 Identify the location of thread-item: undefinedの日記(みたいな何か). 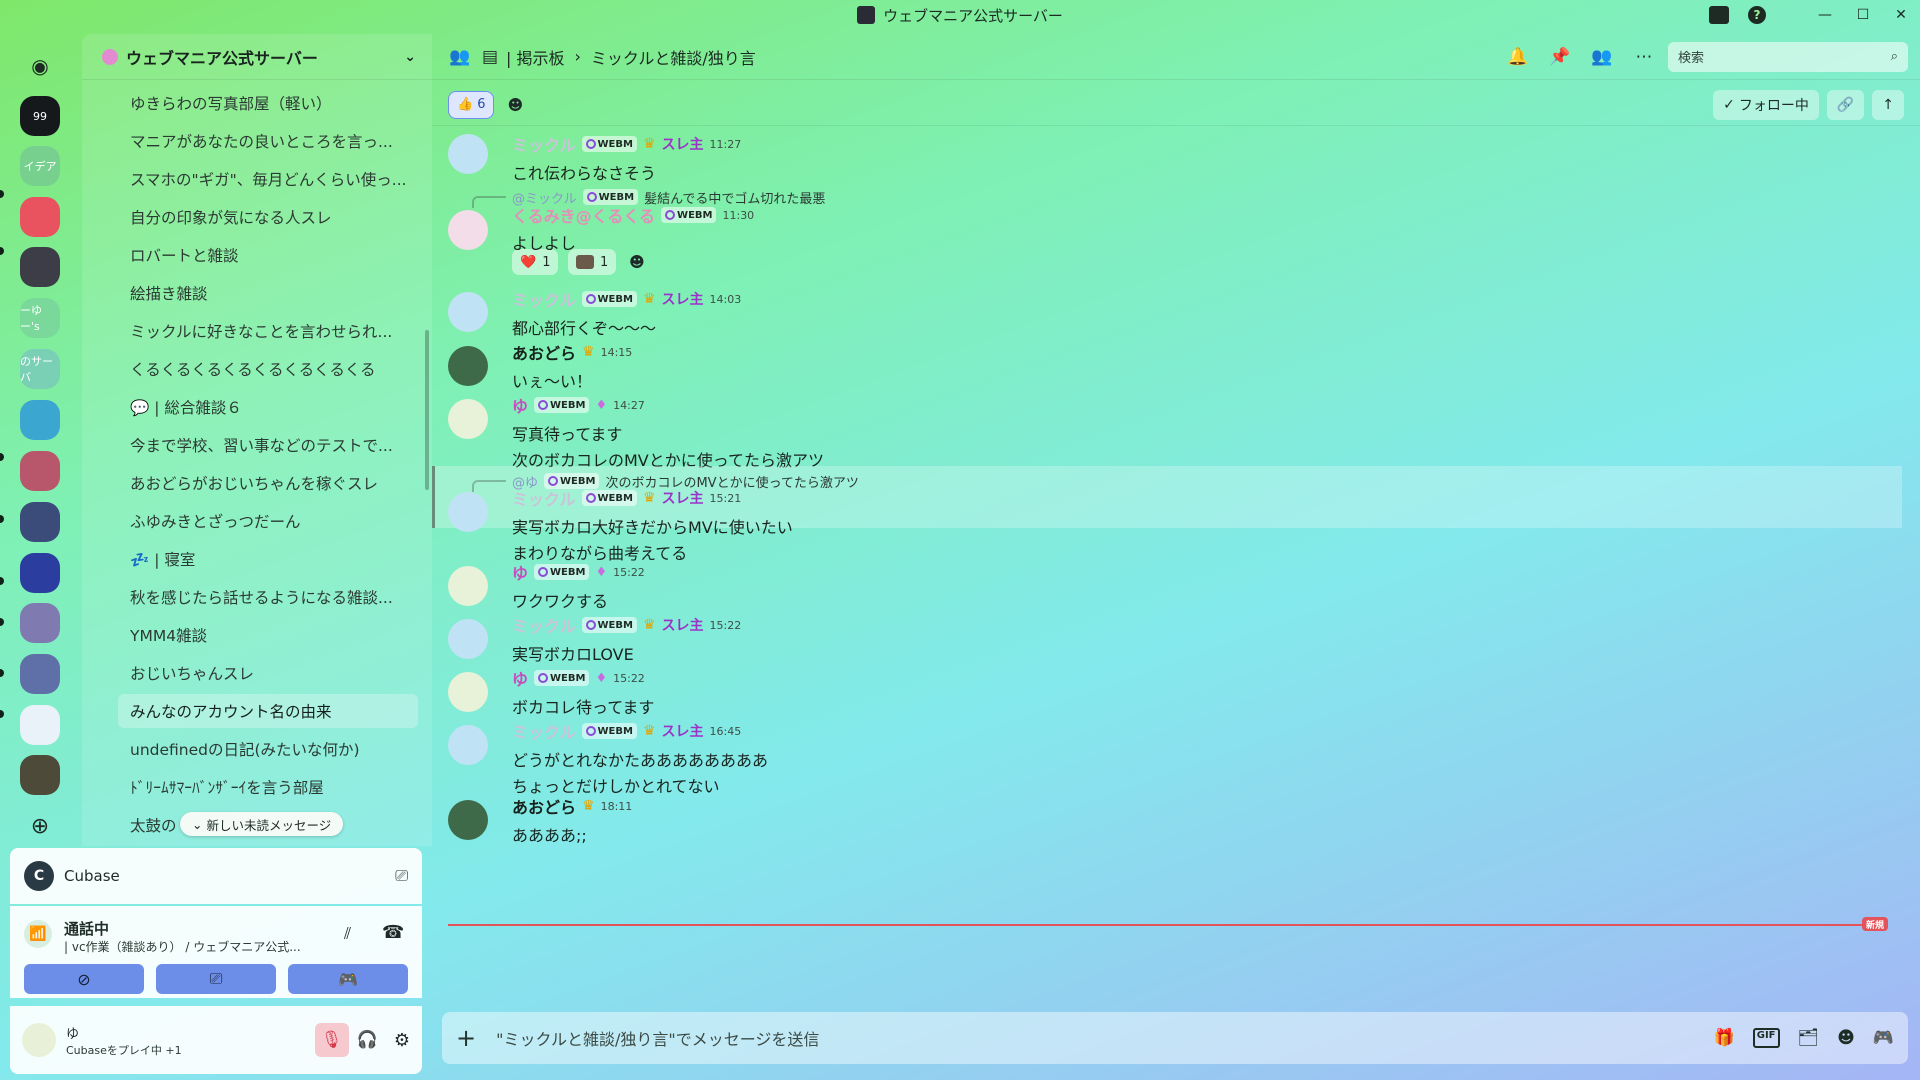
(268, 749).